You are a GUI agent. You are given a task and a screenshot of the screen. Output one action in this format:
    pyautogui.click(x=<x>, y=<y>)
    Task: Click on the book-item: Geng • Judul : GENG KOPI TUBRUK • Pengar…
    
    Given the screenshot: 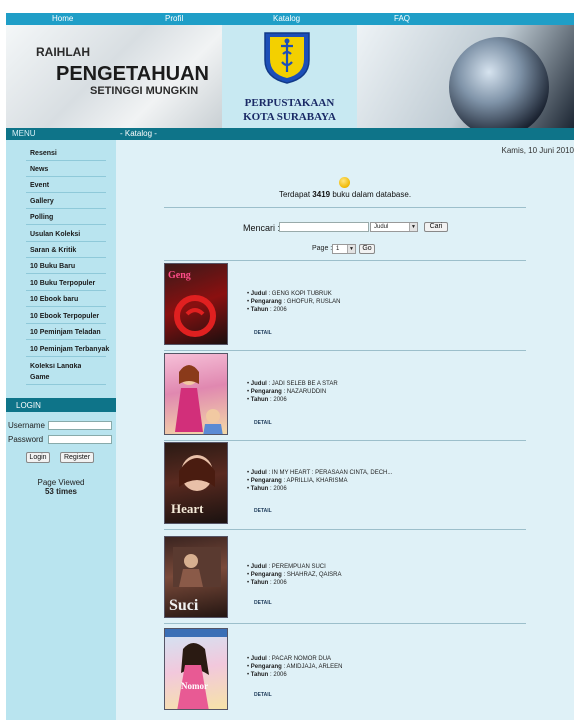 What is the action you would take?
    pyautogui.click(x=345, y=307)
    